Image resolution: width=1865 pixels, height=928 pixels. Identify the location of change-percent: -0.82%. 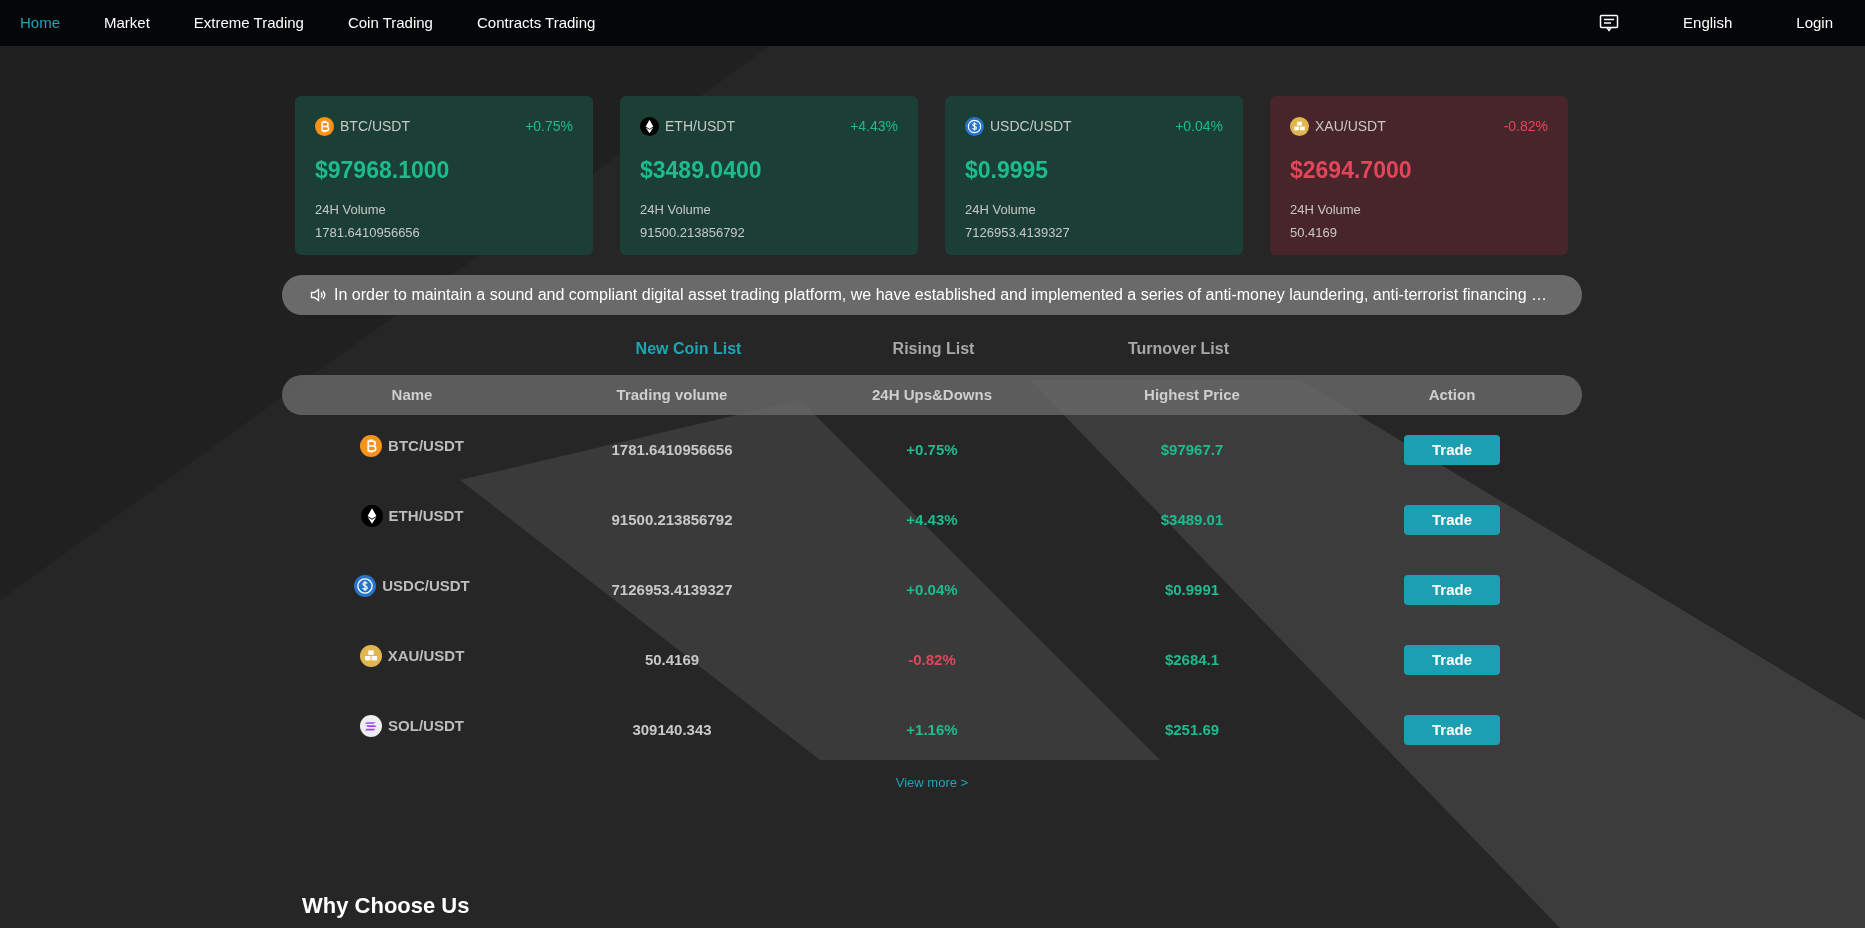
(1525, 126).